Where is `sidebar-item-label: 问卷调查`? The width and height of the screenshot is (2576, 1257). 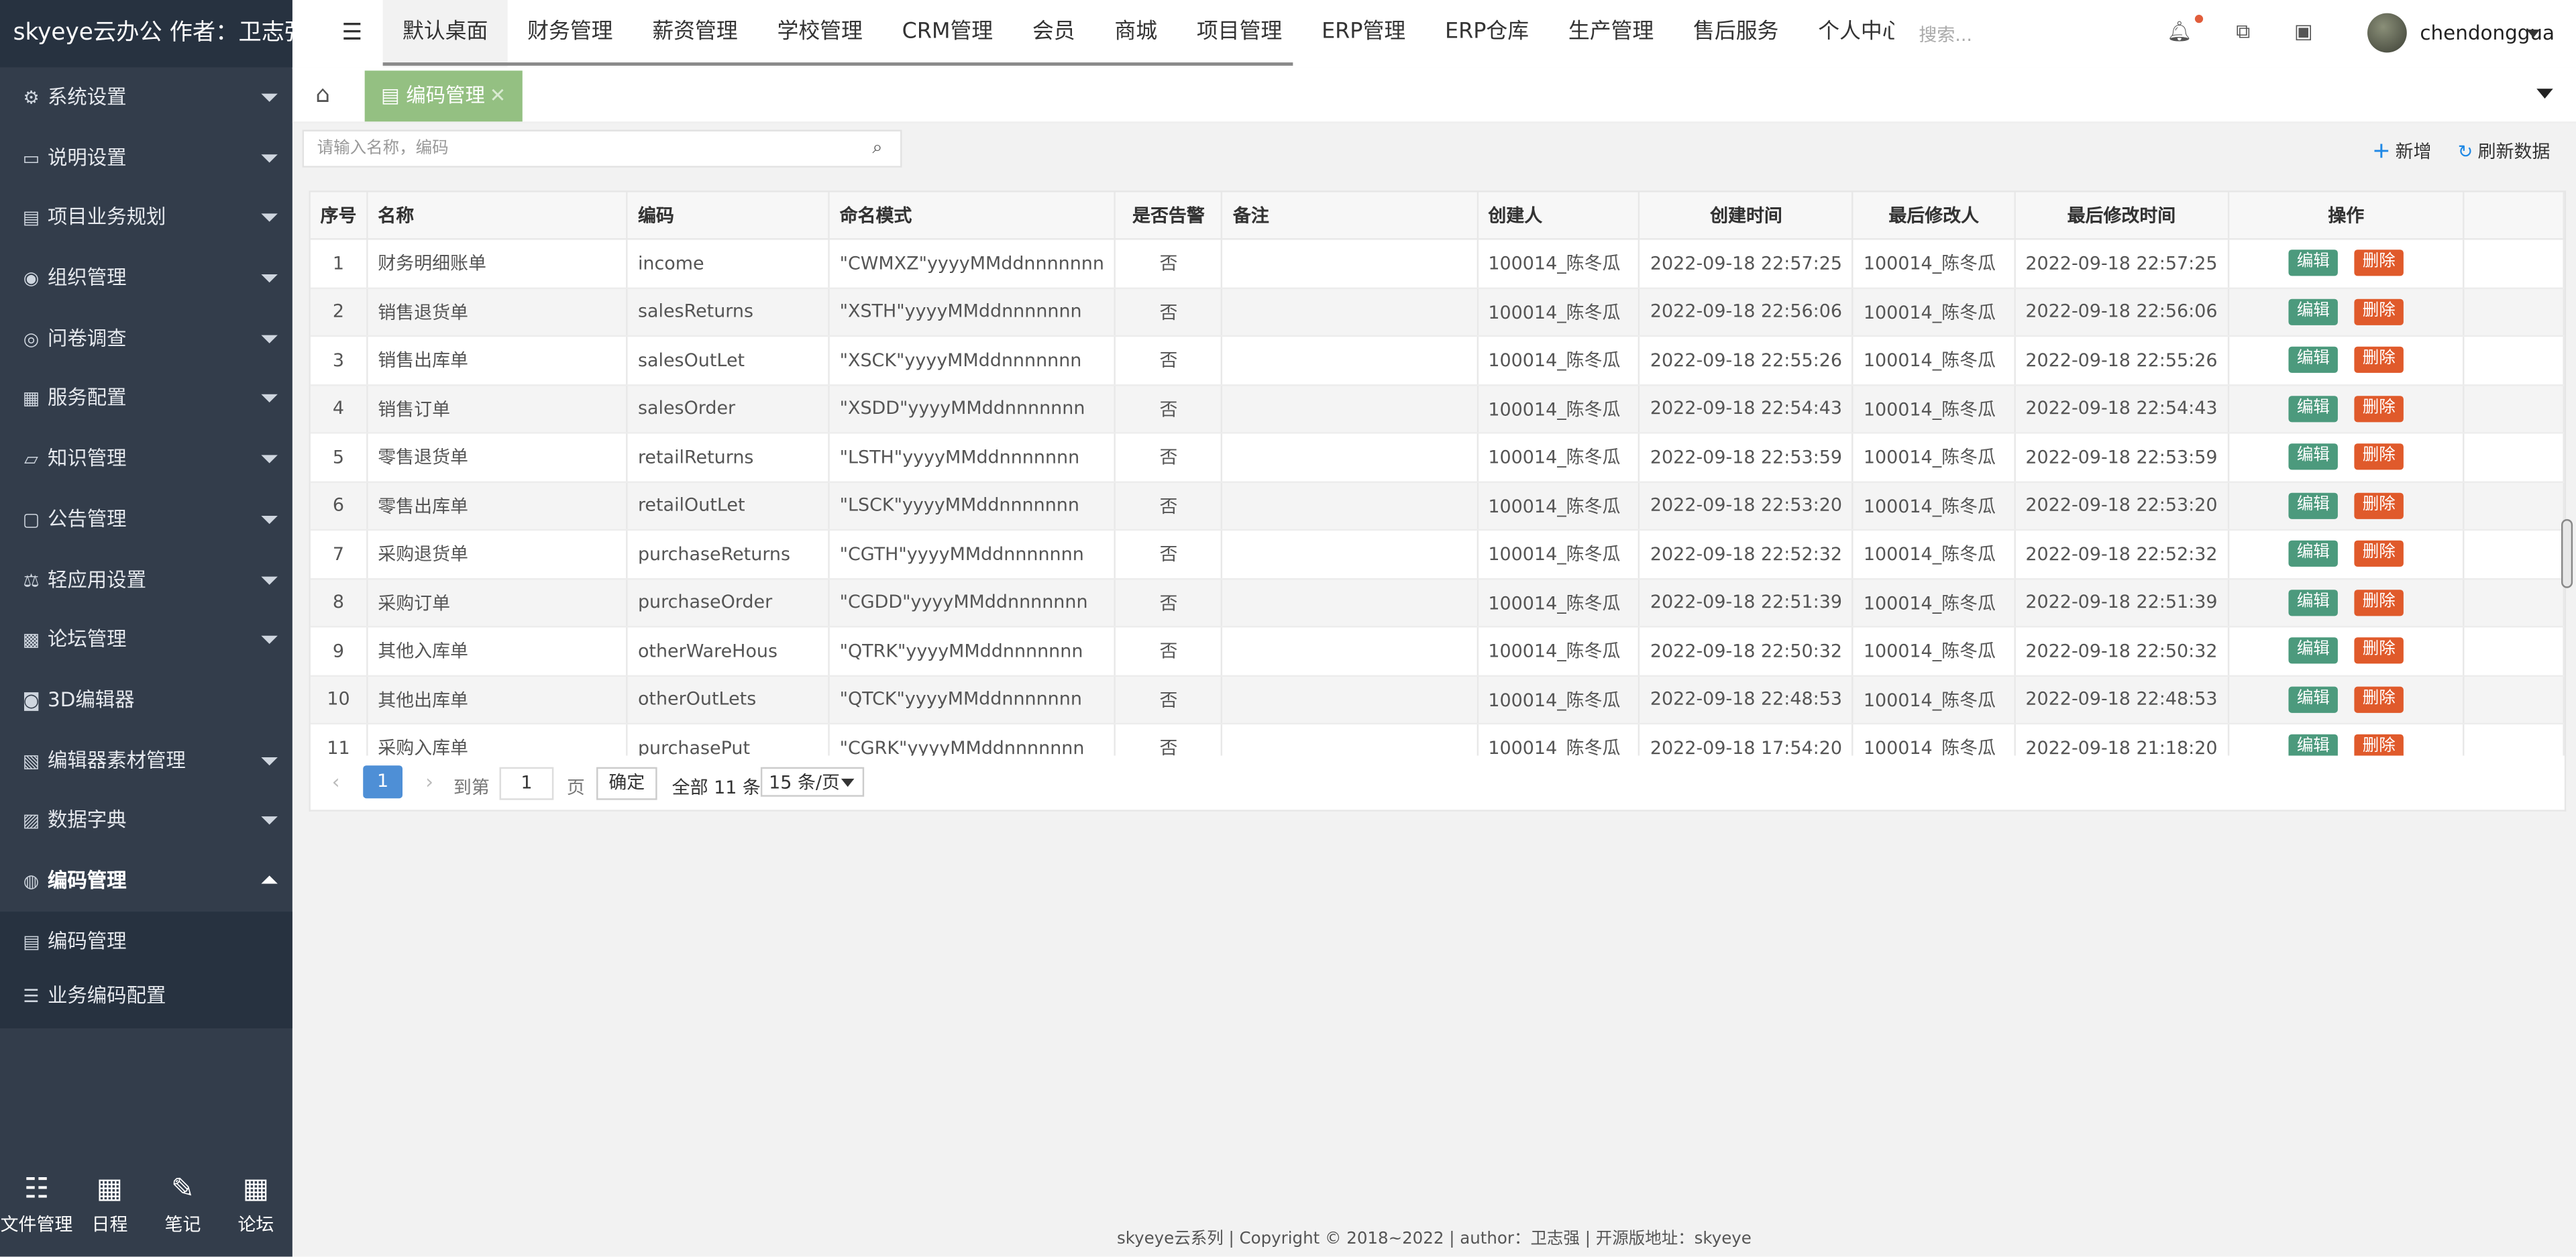
sidebar-item-label: 问卷调查 is located at coordinates (87, 338).